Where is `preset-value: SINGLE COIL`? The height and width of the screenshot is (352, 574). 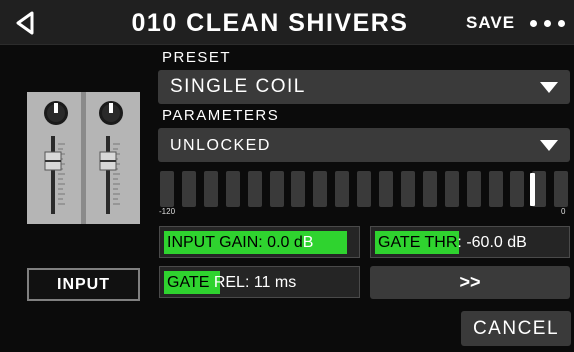 preset-value: SINGLE COIL is located at coordinates (238, 86).